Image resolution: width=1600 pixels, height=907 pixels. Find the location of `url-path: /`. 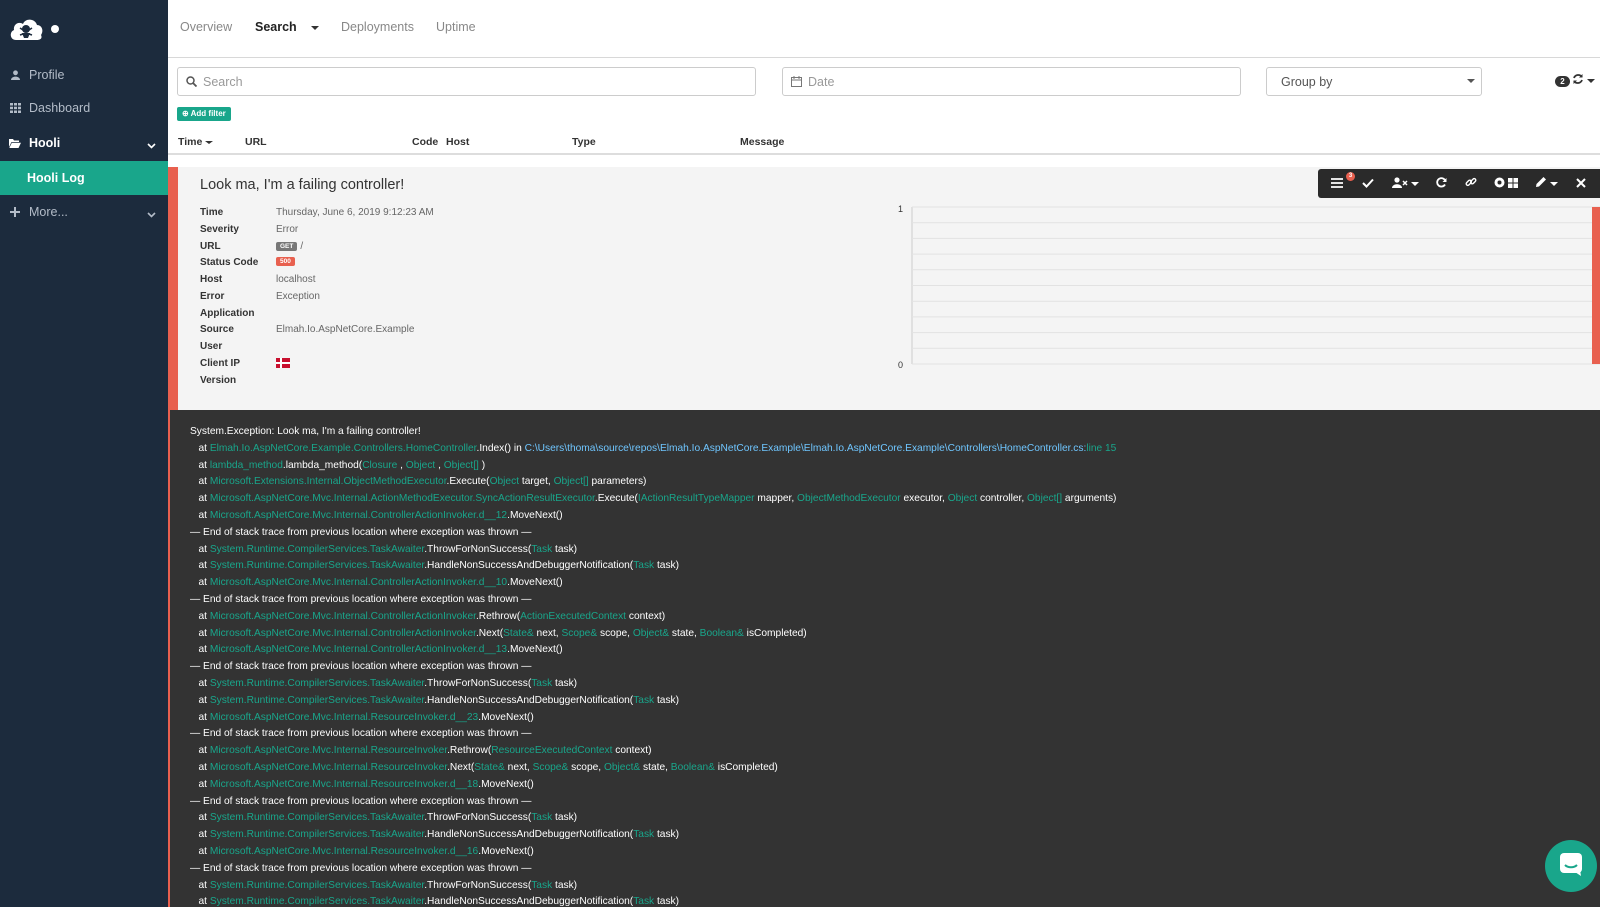

url-path: / is located at coordinates (301, 246).